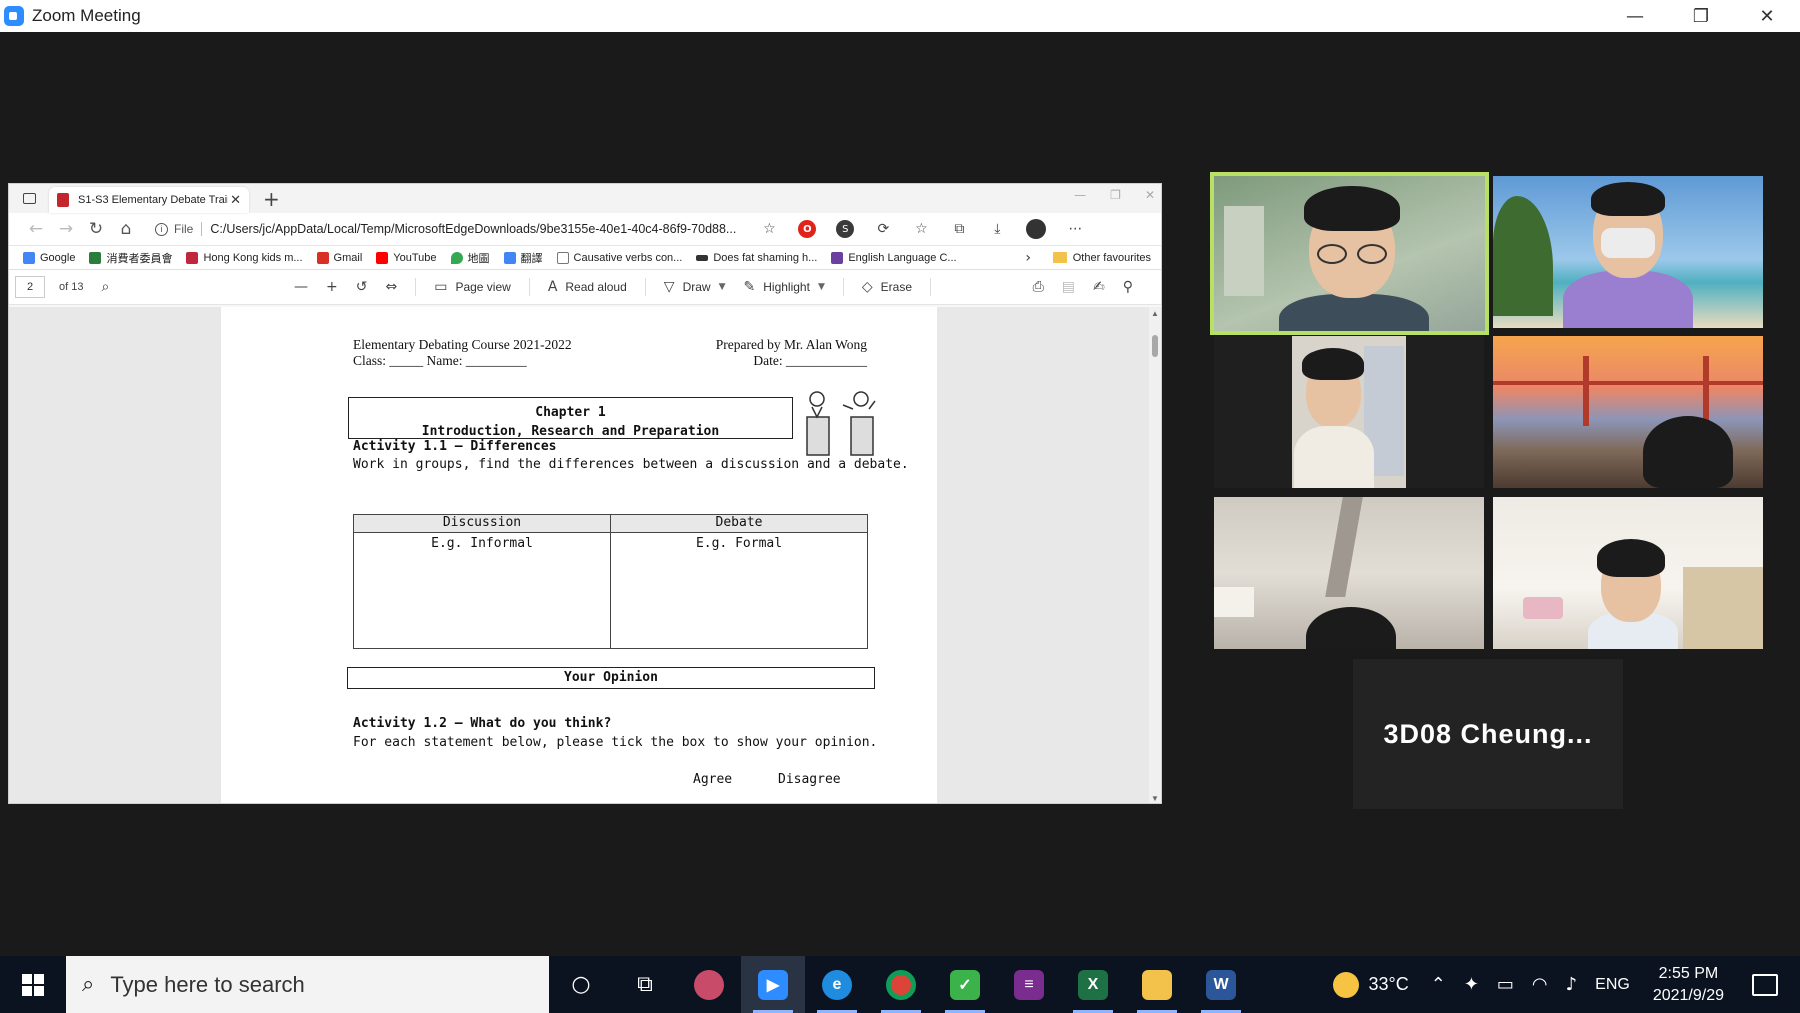 The image size is (1800, 1013). I want to click on taskbar-app-word: W, so click(1221, 984).